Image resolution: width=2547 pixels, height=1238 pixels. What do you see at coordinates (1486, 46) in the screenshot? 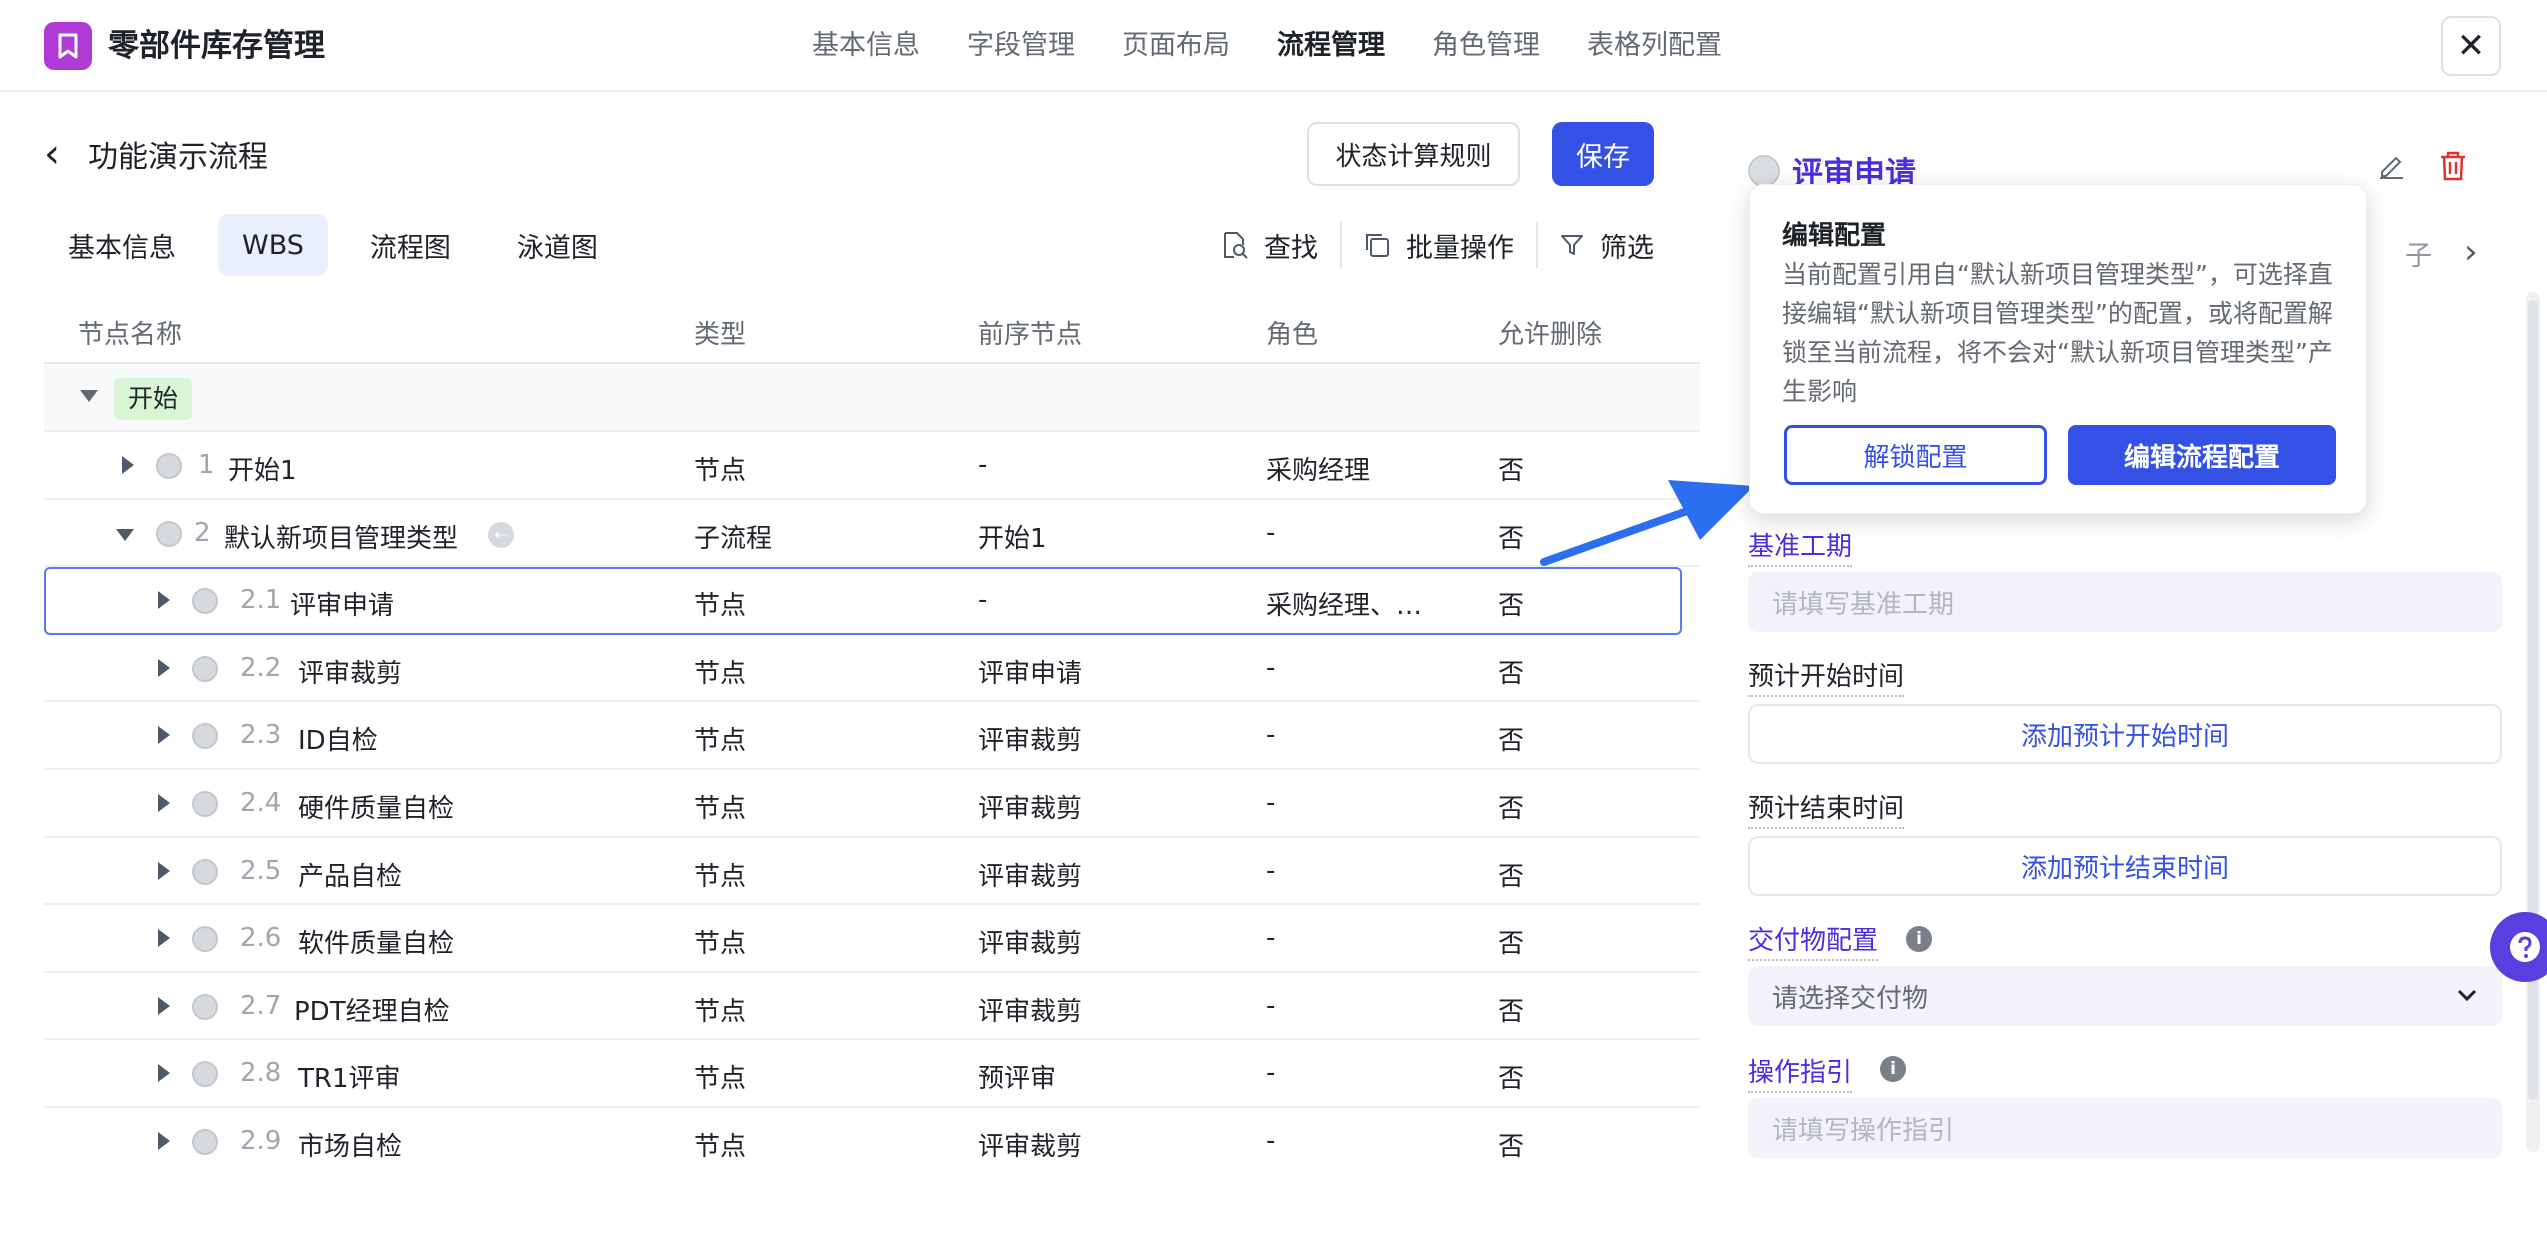
I see `topnav-role-management: 角色管理` at bounding box center [1486, 46].